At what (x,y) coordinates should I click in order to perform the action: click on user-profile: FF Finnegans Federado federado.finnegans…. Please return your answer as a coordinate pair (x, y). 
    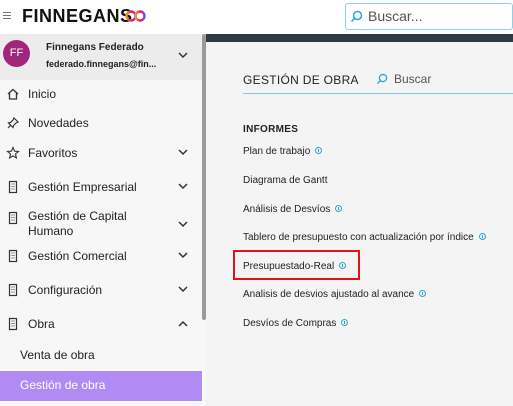
    Looking at the image, I should click on (101, 57).